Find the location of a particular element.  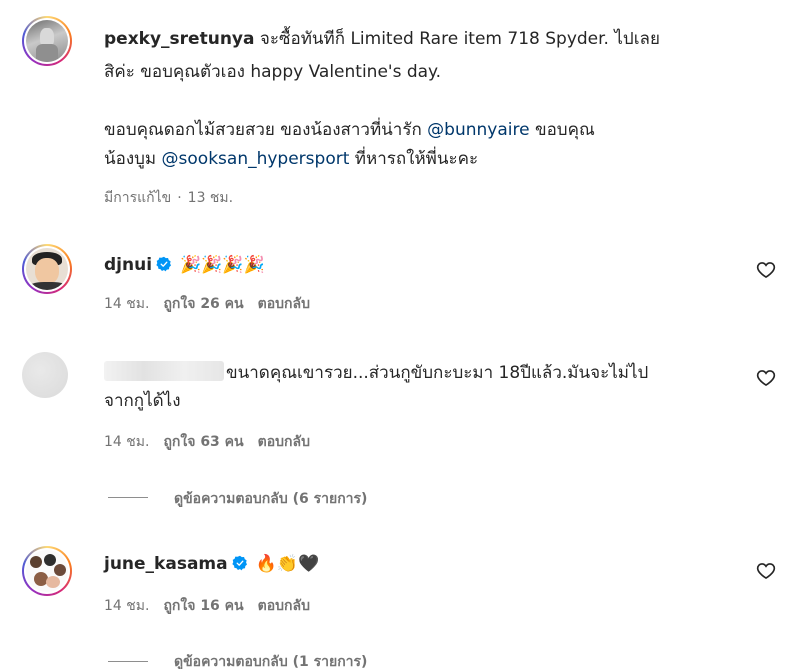

comment-body: จากกูได้ไง is located at coordinates (142, 401).